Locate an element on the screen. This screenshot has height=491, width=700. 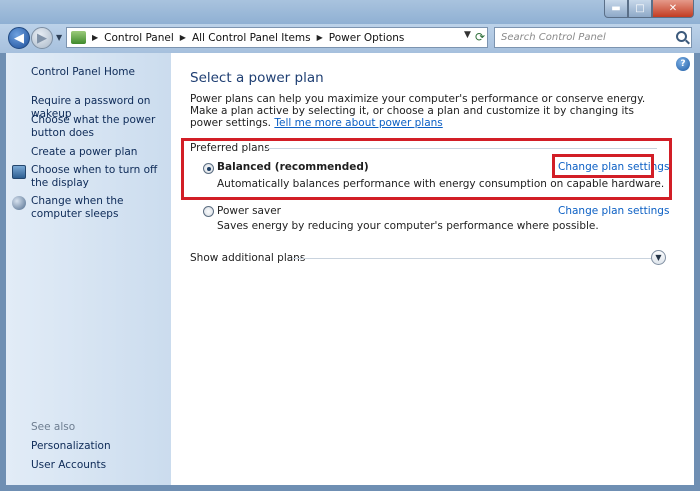
sidebar-create-plan: Create a power plan is located at coordinates (101, 152).